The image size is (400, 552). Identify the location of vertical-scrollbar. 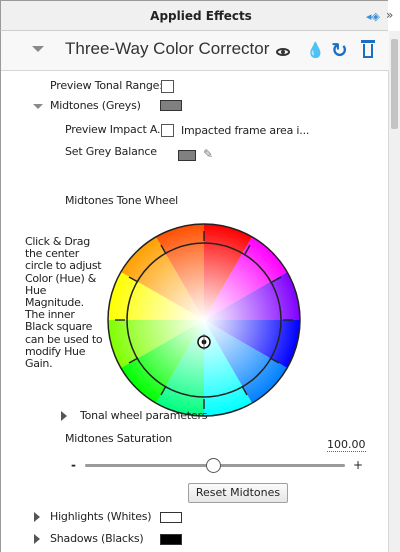
(394, 291).